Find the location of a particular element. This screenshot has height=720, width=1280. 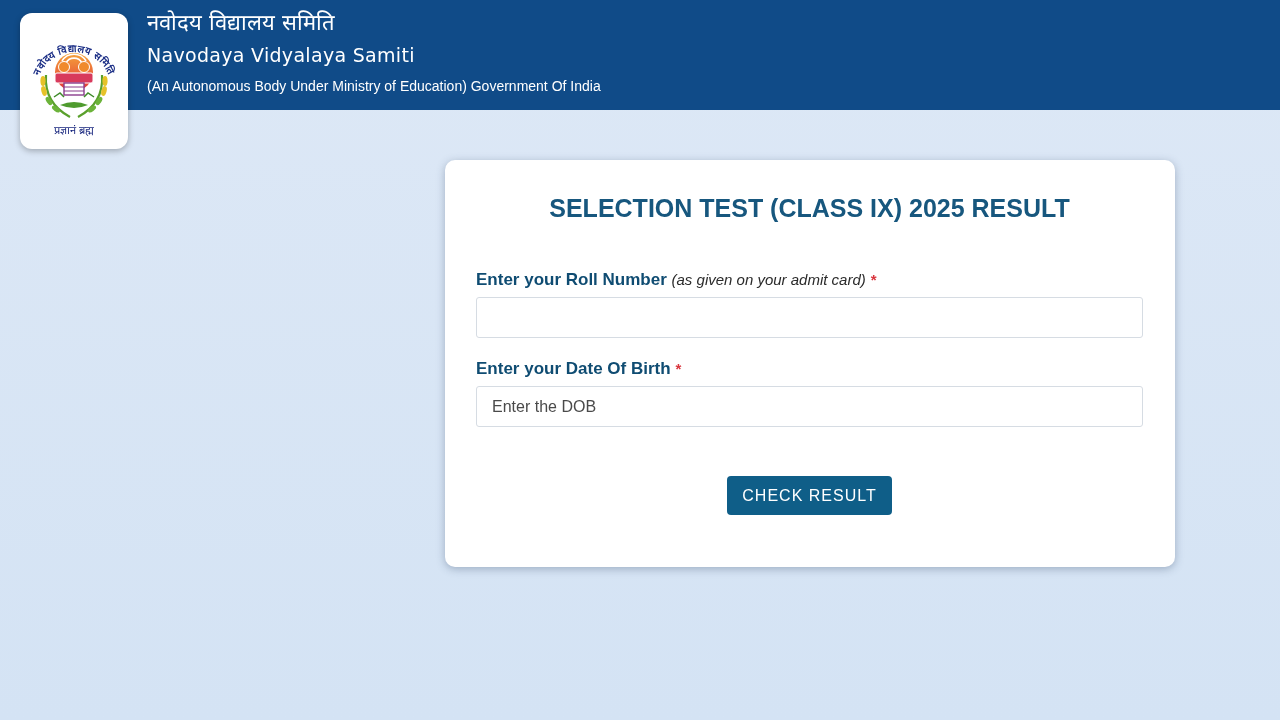

input-field is located at coordinates (809, 317).